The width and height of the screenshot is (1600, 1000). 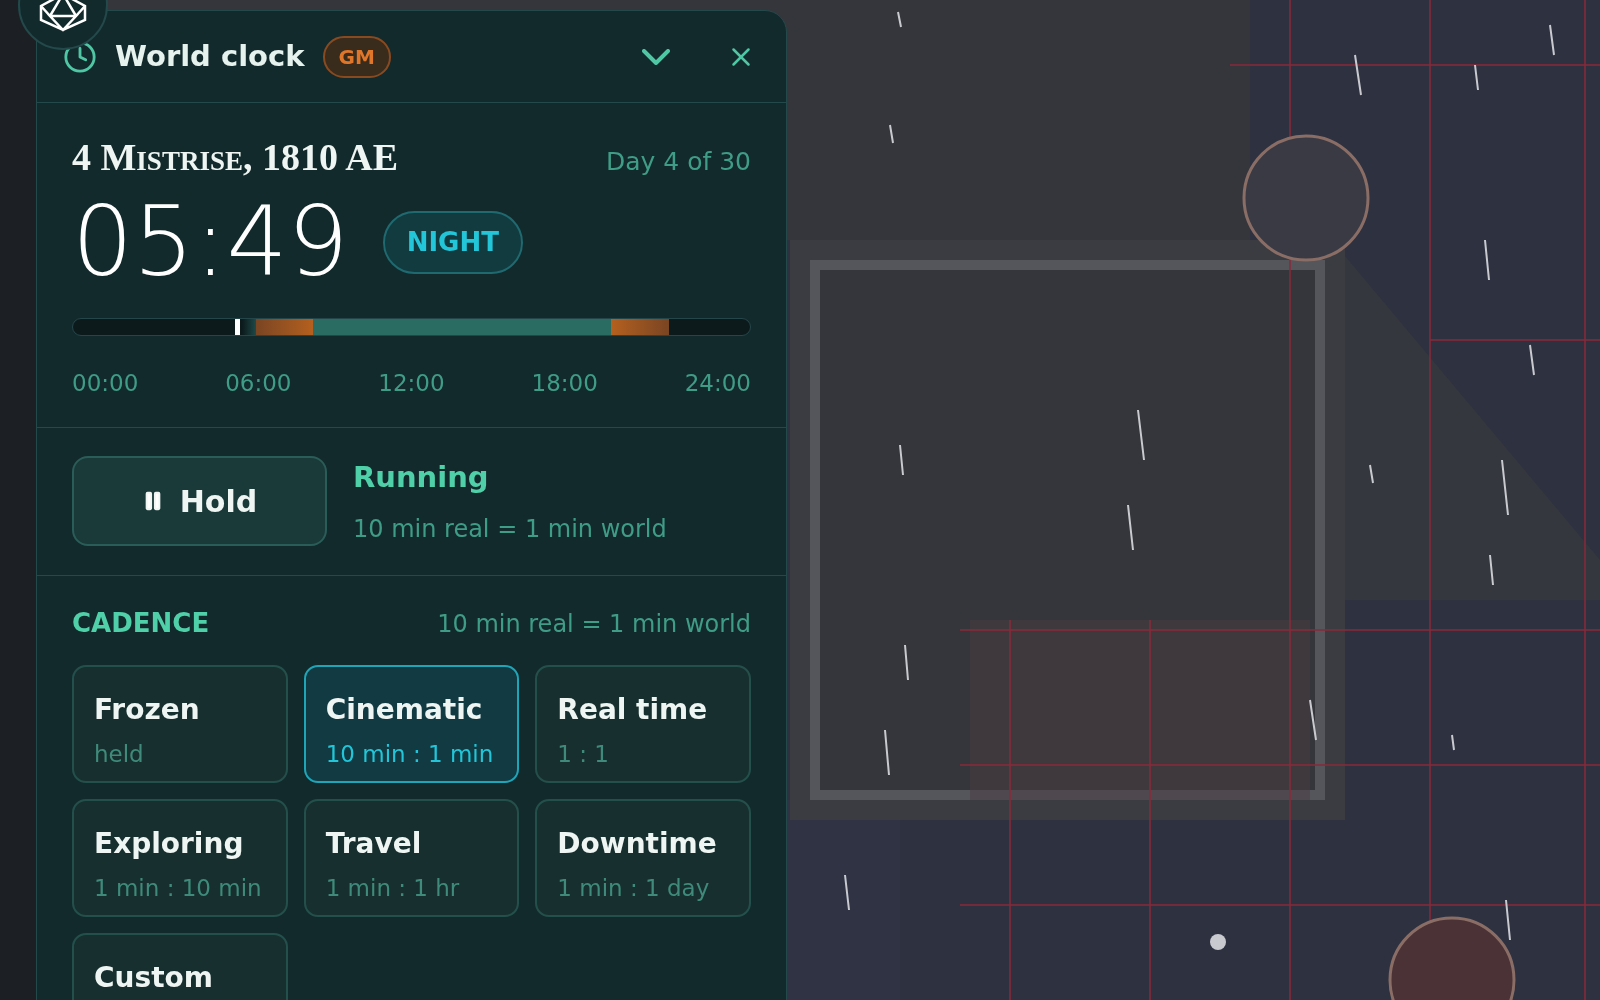 I want to click on status-label: Running, so click(x=421, y=477).